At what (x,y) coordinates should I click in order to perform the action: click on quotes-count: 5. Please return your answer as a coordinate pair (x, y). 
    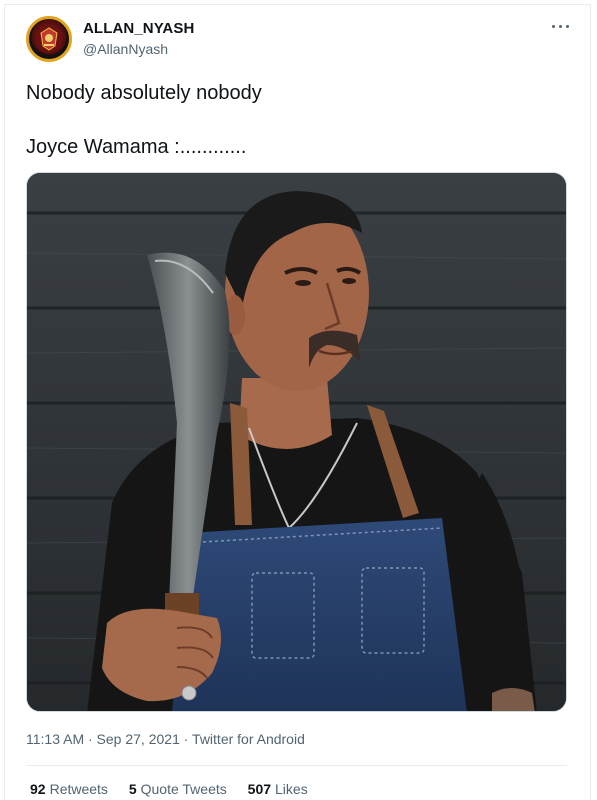
    Looking at the image, I should click on (132, 789).